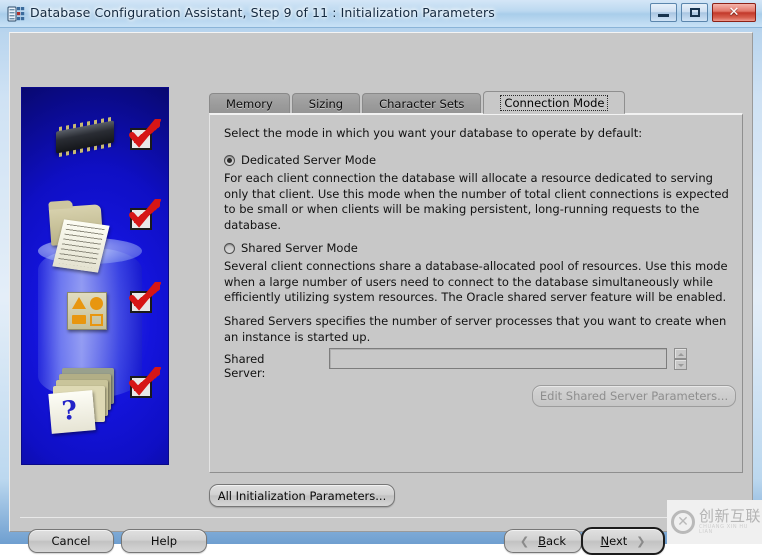 The height and width of the screenshot is (555, 762). What do you see at coordinates (381, 517) in the screenshot?
I see `footer-separator` at bounding box center [381, 517].